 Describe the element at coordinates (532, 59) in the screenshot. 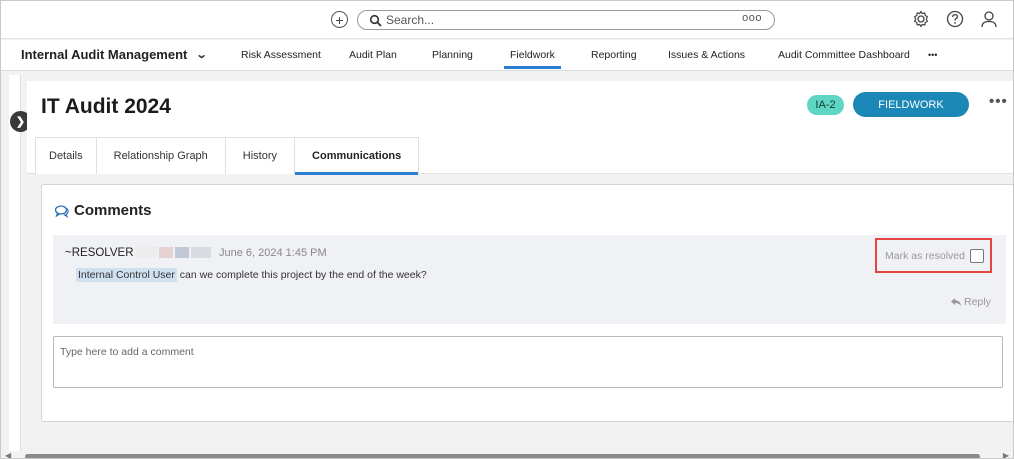

I see `nav-item-fieldwork: Fieldwork` at that location.